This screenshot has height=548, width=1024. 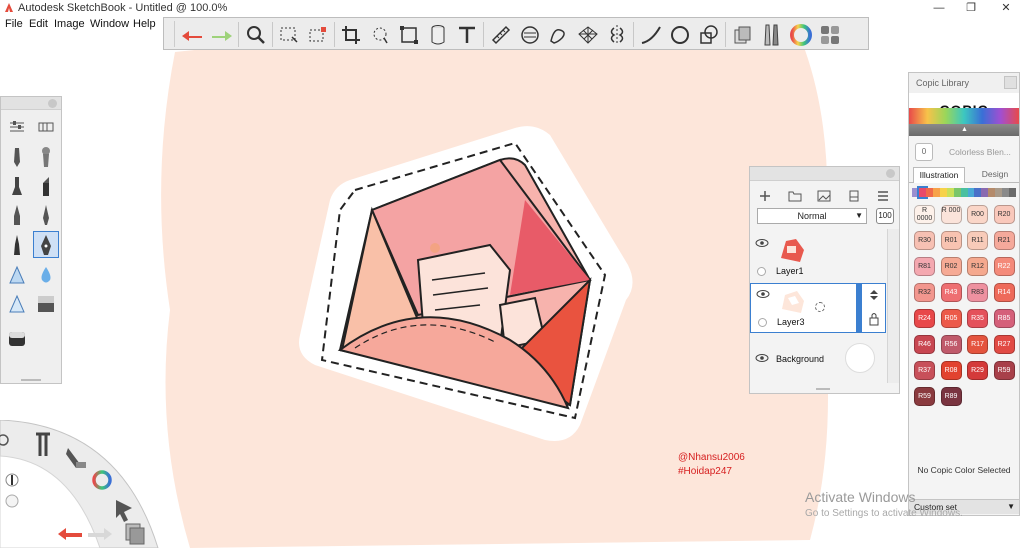 I want to click on layer-row-layer1: Layer1, so click(x=818, y=258).